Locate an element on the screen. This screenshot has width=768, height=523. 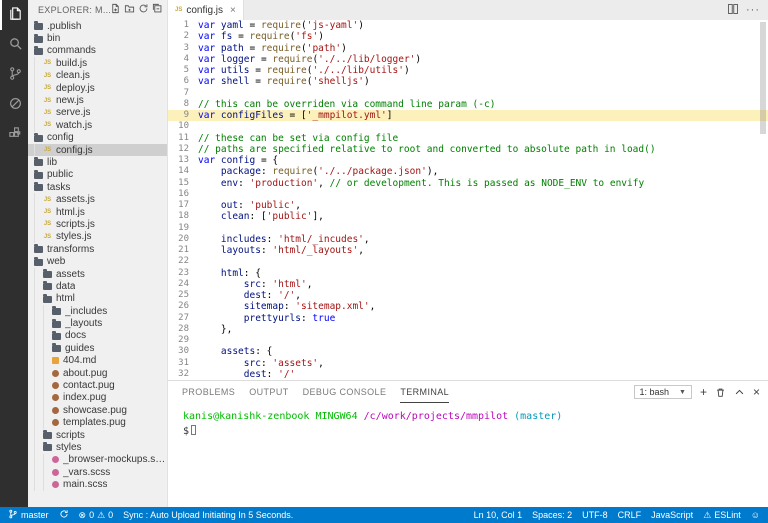
panel-tab-terminal: TERMINAL is located at coordinates (425, 392).